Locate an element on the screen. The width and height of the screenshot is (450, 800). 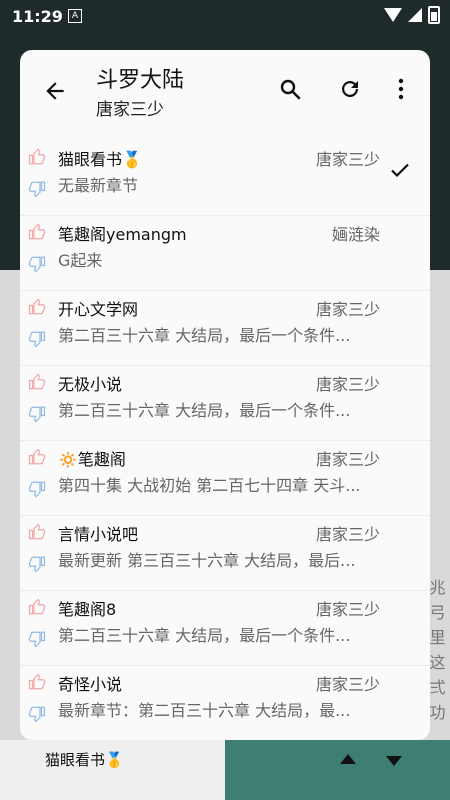
page-title: 斗罗大陆 is located at coordinates (140, 80).